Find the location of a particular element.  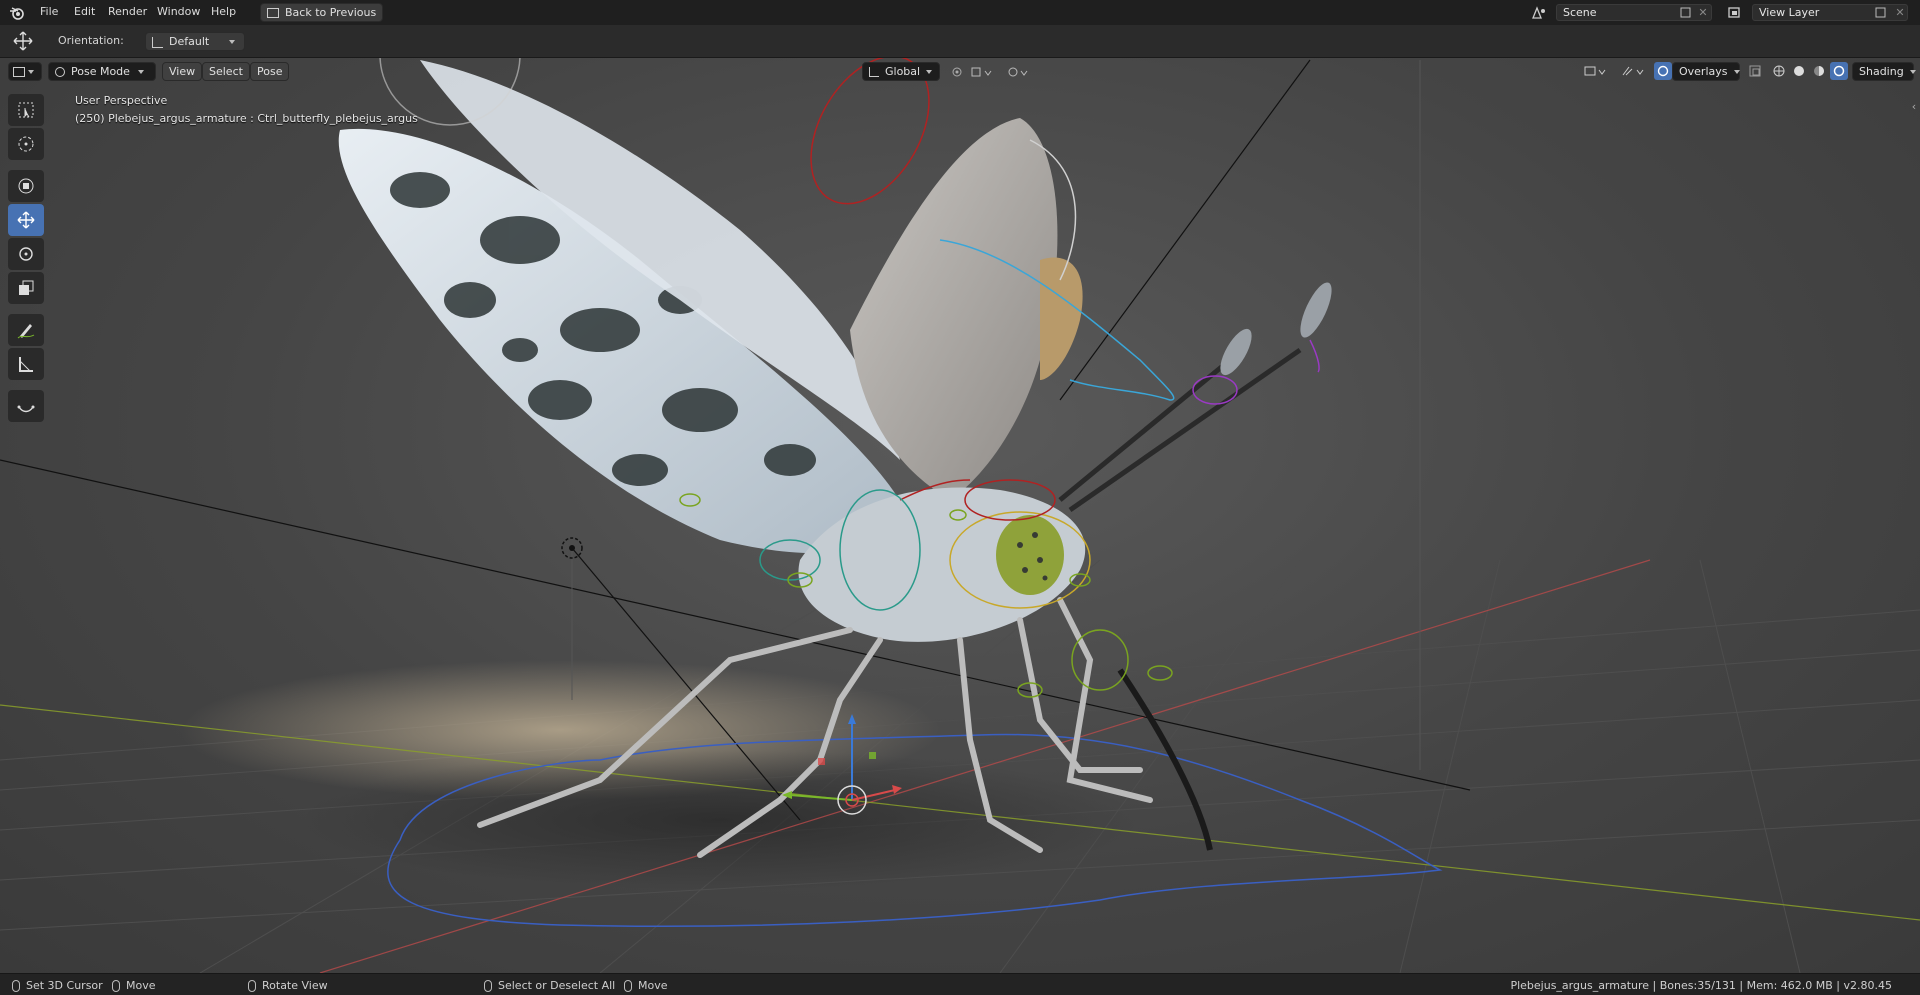

view-menu-label: View is located at coordinates (182, 71).